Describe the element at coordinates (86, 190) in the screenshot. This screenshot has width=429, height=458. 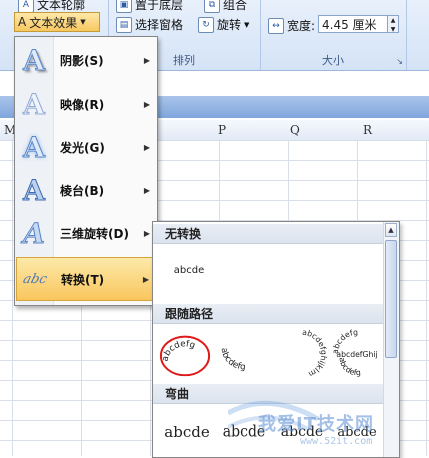
I see `menu-item-bevel: A 棱台(B) ▶` at that location.